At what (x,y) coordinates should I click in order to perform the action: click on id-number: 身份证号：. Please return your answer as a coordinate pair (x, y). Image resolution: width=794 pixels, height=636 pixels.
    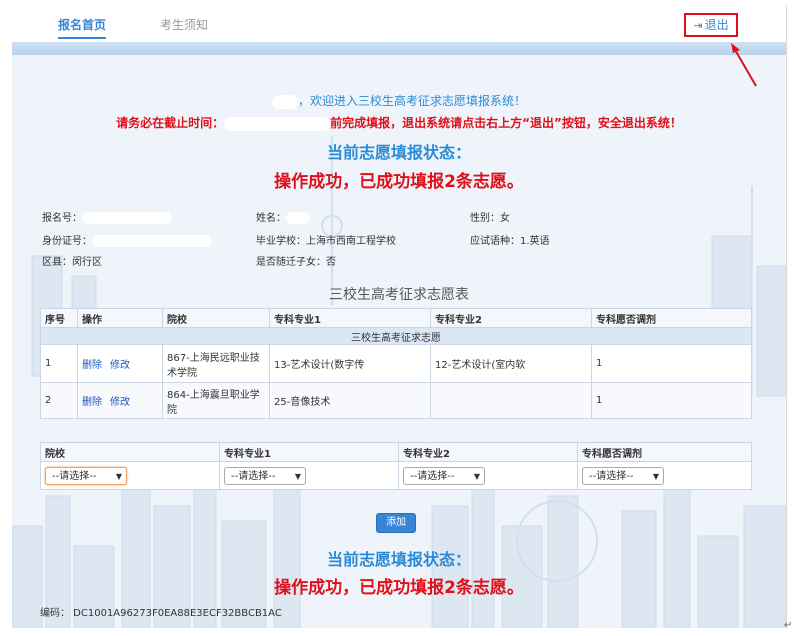
    Looking at the image, I should click on (127, 239).